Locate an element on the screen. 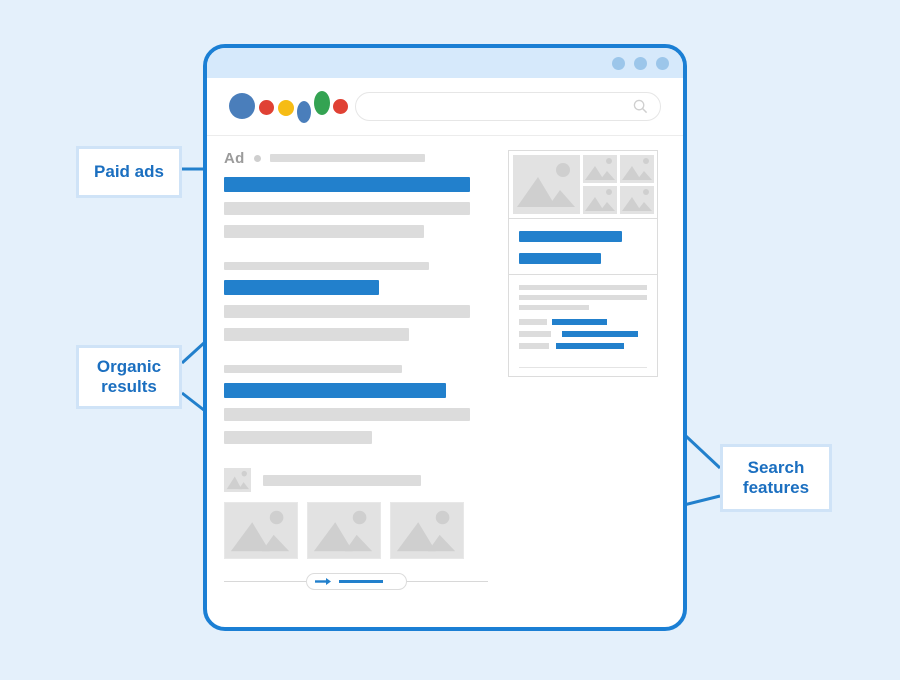 This screenshot has height=680, width=900. image-carousel-header is located at coordinates (356, 480).